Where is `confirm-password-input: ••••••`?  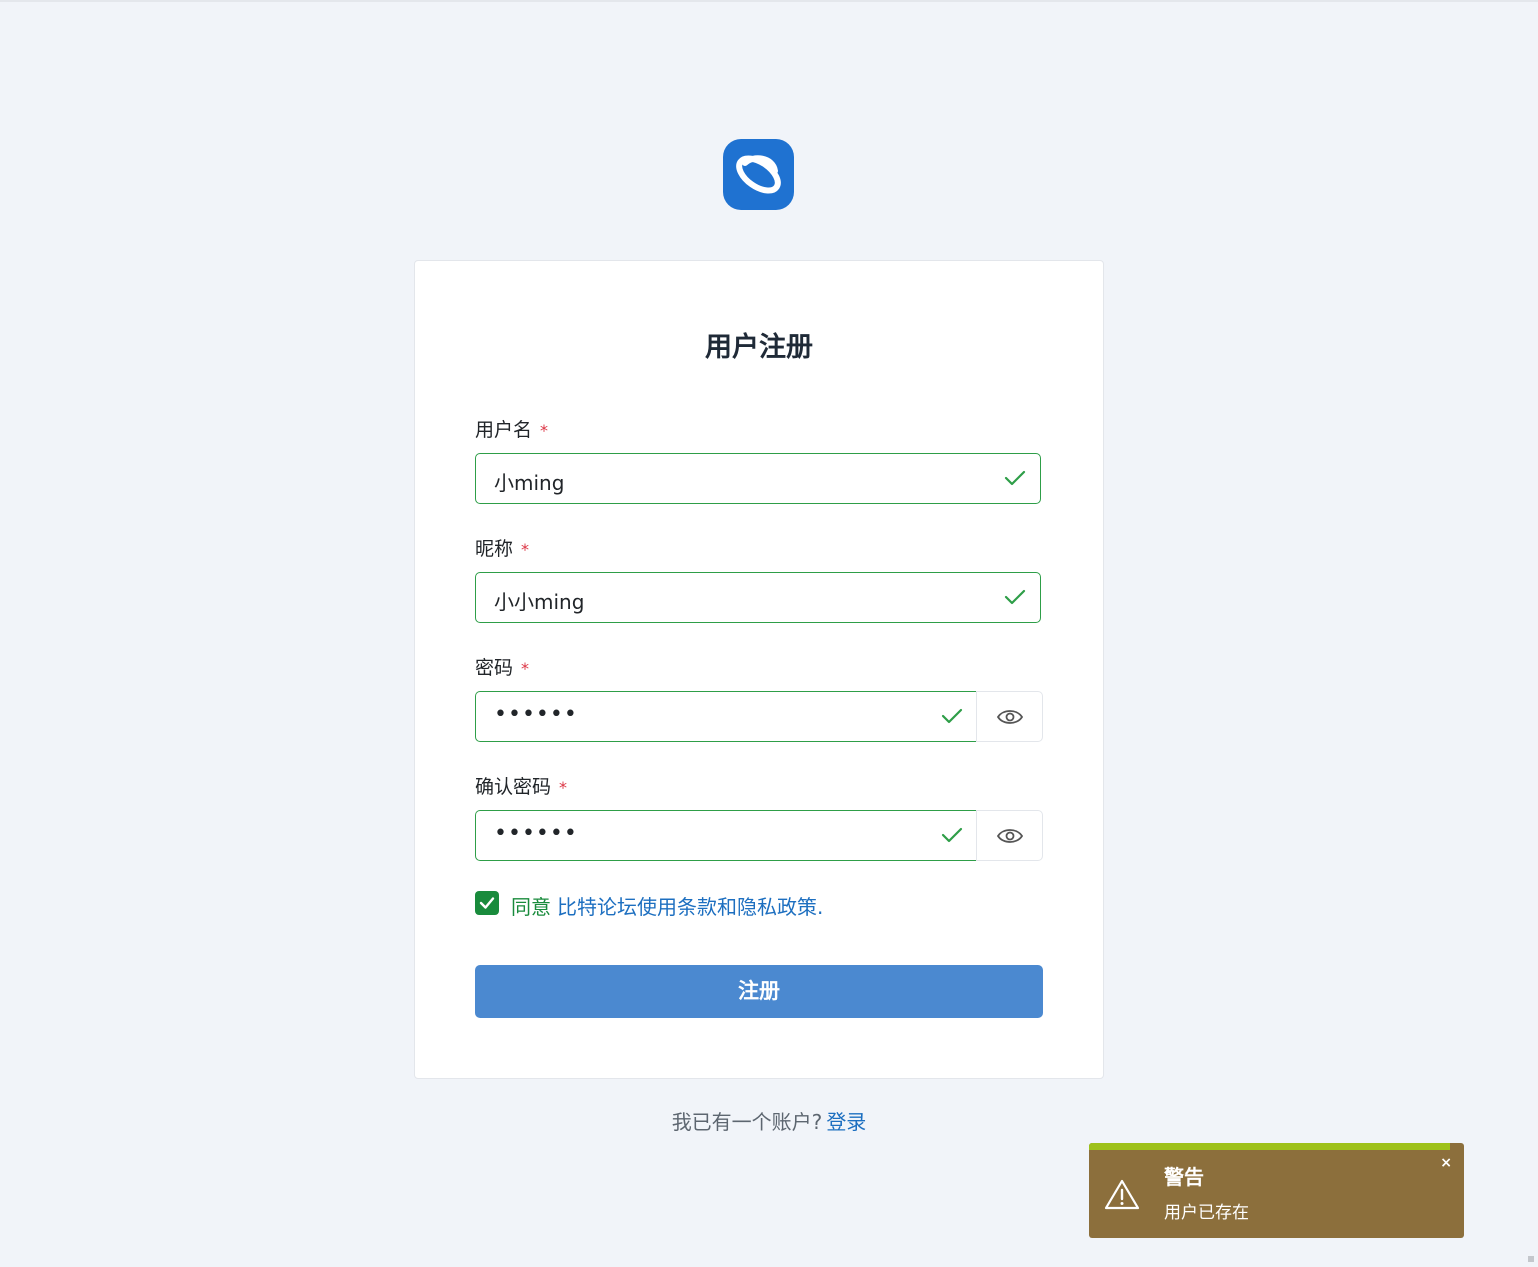
confirm-password-input: •••••• is located at coordinates (726, 835).